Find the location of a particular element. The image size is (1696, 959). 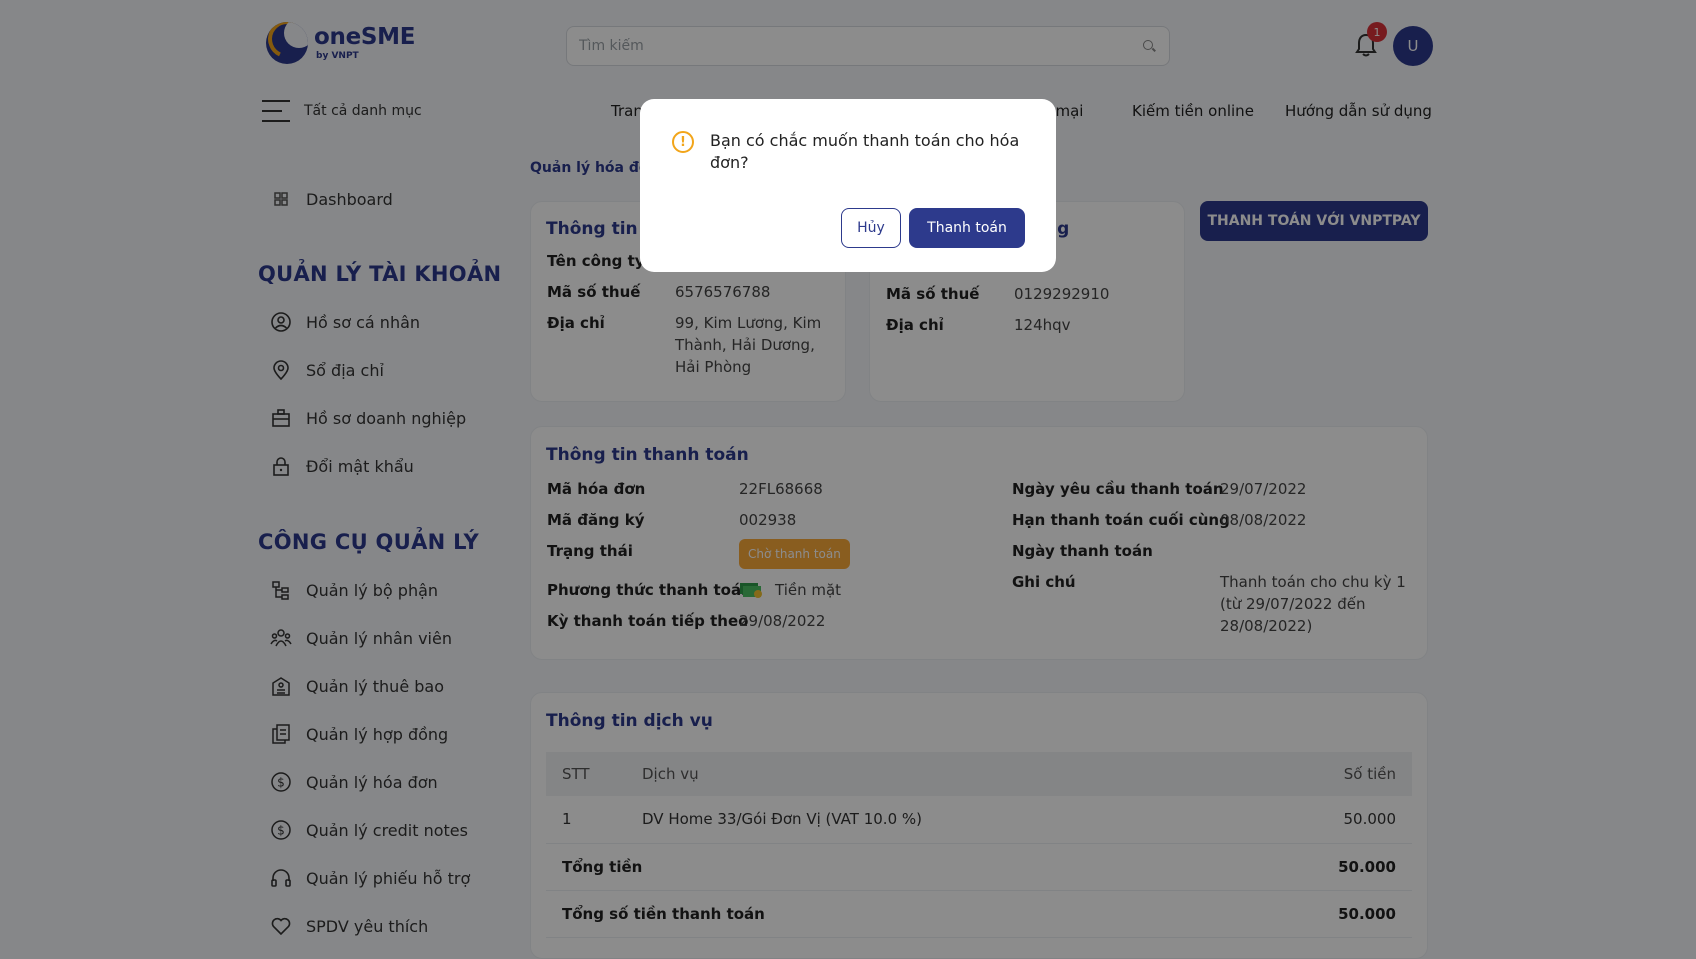

dialog-message: Bạn có chắc muốn thanh toán cho hóa đơn? is located at coordinates (865, 151).